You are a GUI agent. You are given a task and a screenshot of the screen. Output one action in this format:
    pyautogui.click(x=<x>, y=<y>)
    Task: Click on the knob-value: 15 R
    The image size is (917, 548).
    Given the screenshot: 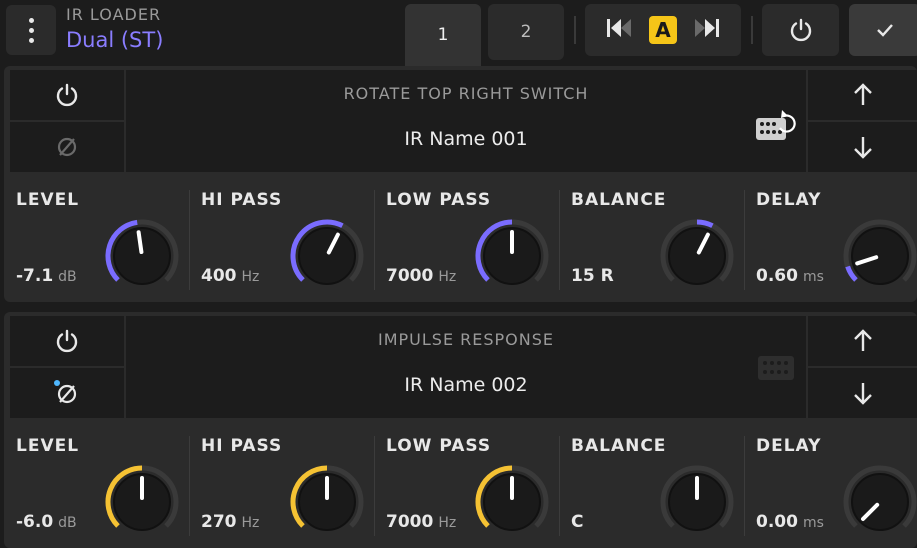 What is the action you would take?
    pyautogui.click(x=592, y=276)
    